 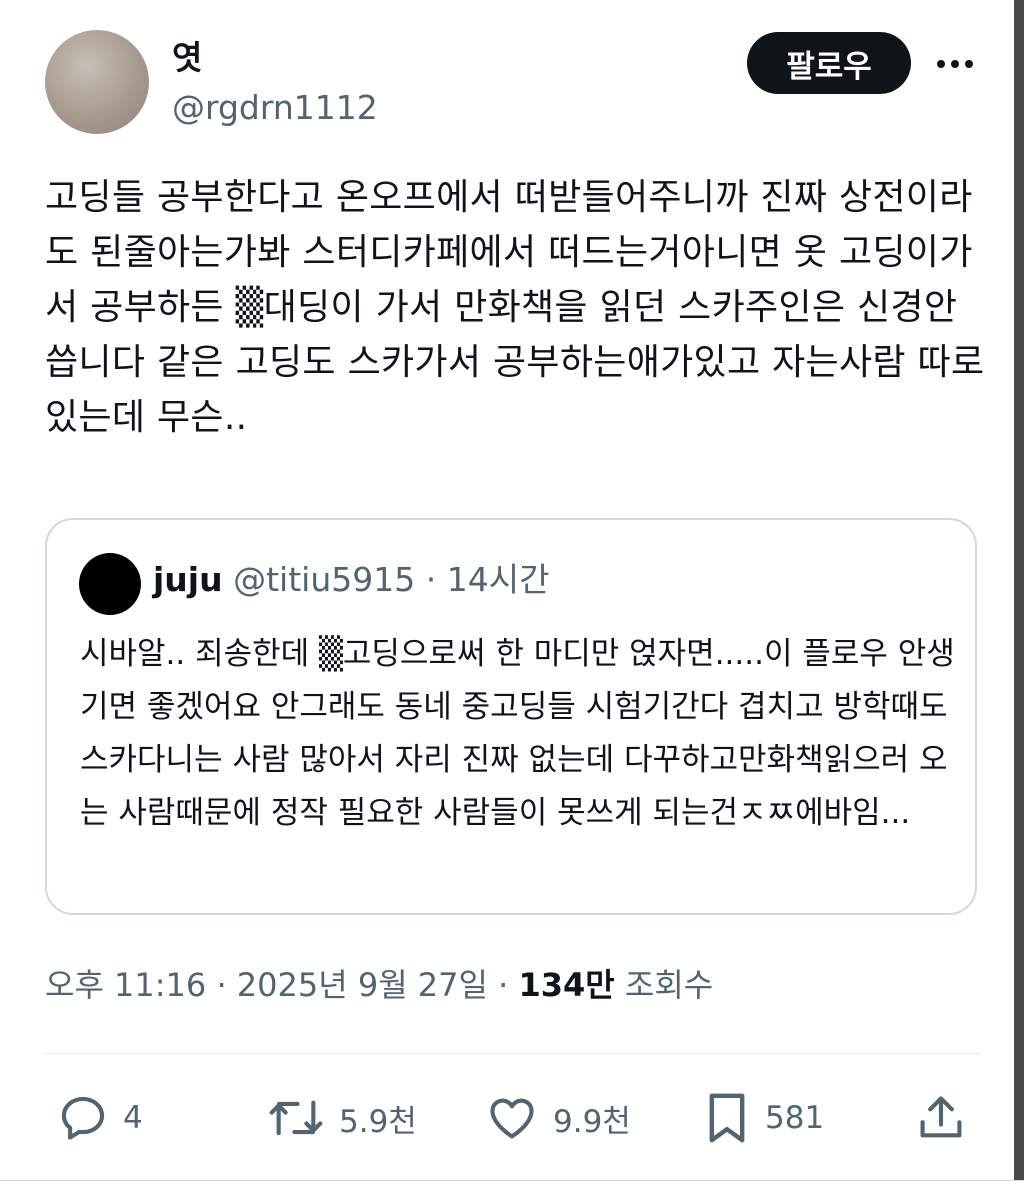 What do you see at coordinates (592, 1121) in the screenshot?
I see `like-count: 9.9천` at bounding box center [592, 1121].